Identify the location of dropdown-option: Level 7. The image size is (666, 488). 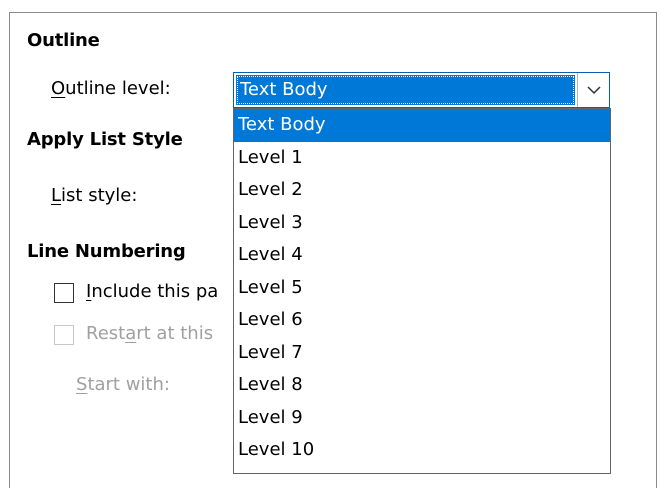
(422, 353).